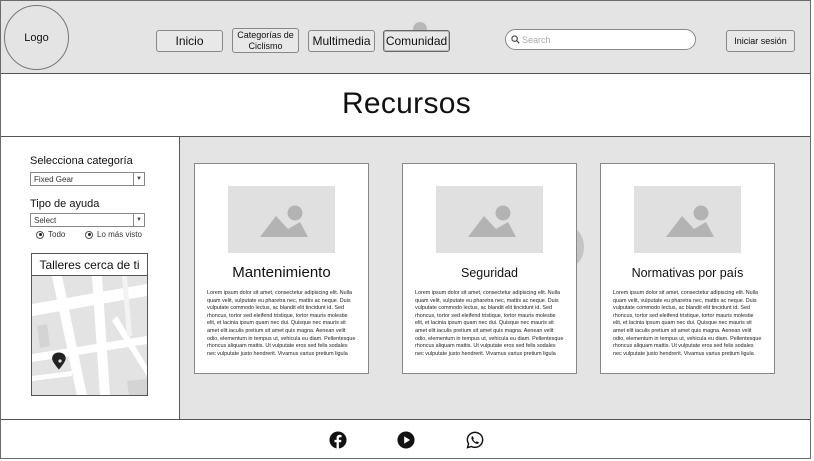 Image resolution: width=814 pixels, height=461 pixels. I want to click on help-type-select: Select ▼, so click(87, 220).